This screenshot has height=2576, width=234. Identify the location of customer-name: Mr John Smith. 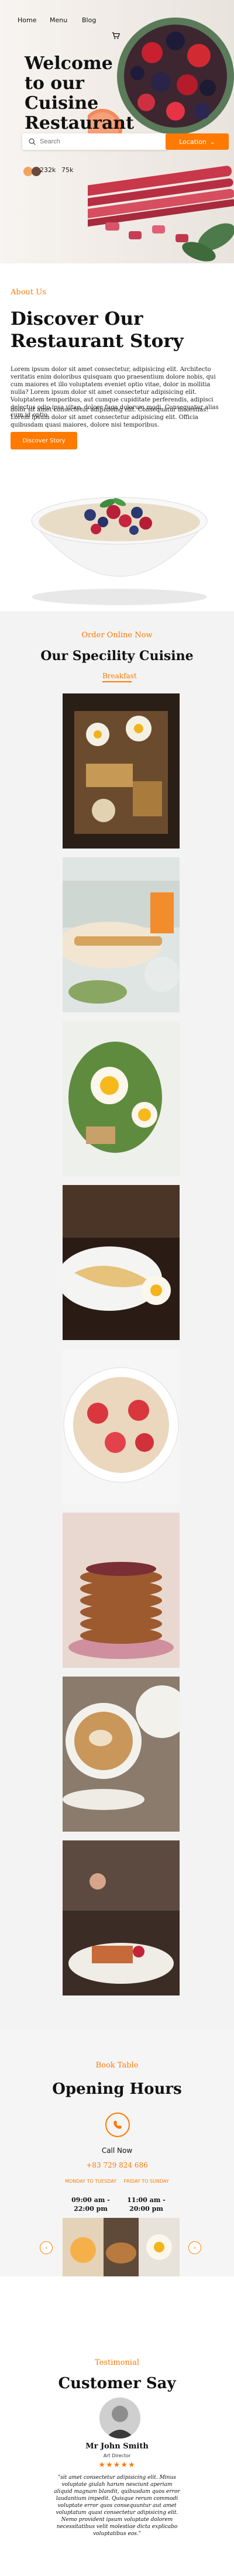
(117, 2446).